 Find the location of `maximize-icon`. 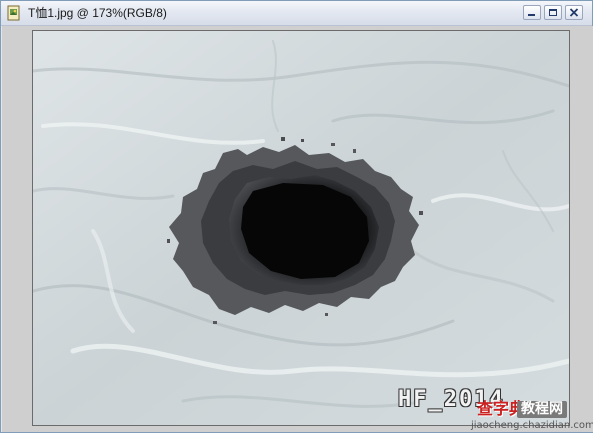

maximize-icon is located at coordinates (553, 12).